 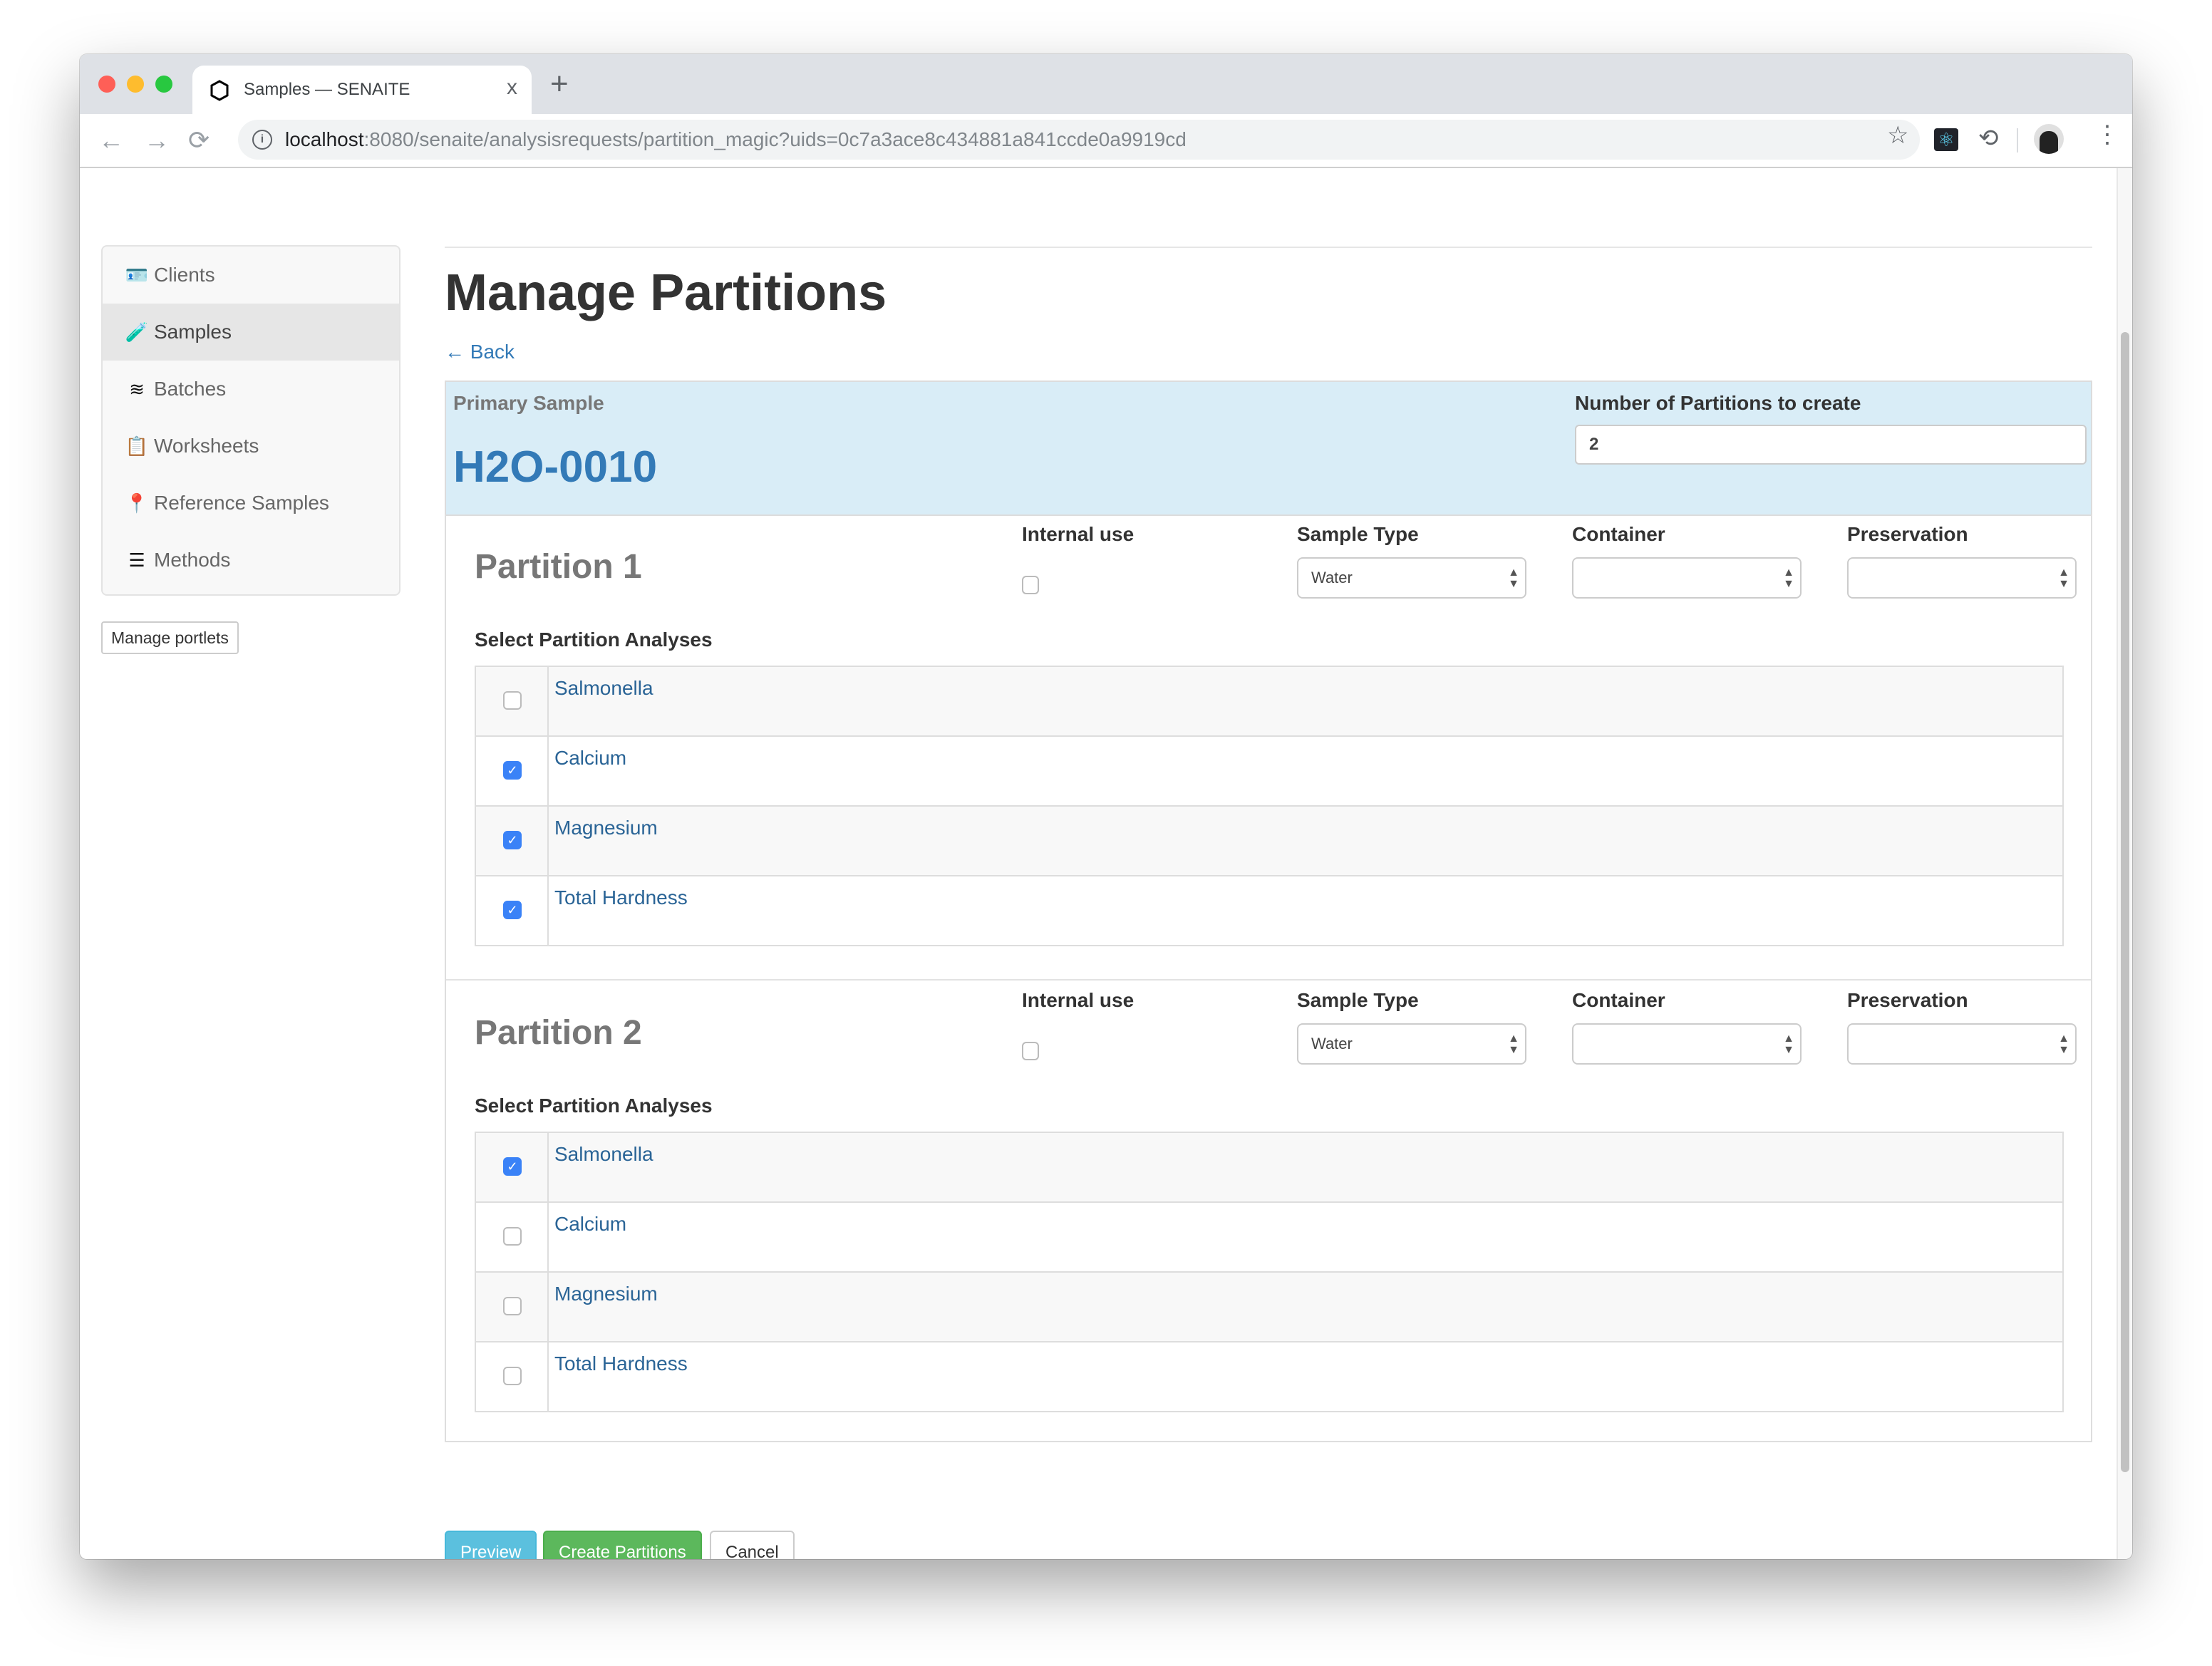 What do you see at coordinates (206, 446) in the screenshot?
I see `sidebar-item-label: Worksheets` at bounding box center [206, 446].